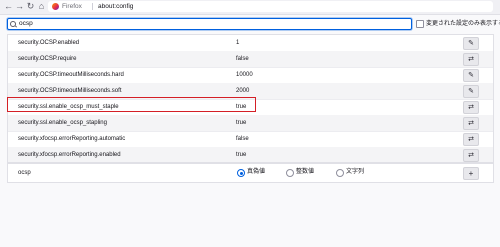 This screenshot has height=247, width=500. Describe the element at coordinates (270, 6) in the screenshot. I see `url-bar: Firefox about:config` at that location.